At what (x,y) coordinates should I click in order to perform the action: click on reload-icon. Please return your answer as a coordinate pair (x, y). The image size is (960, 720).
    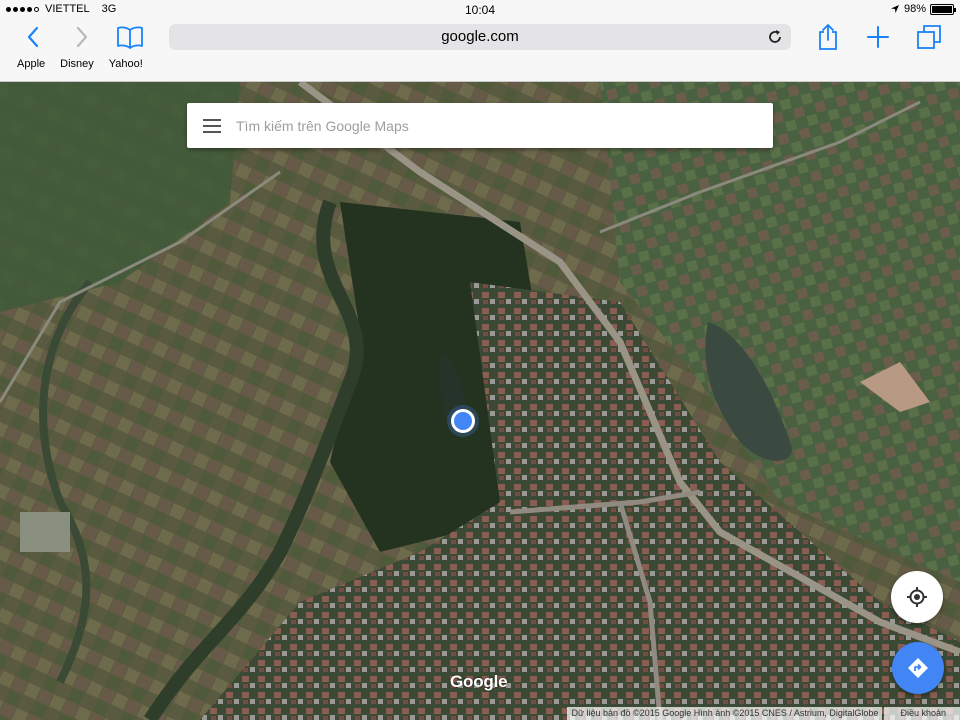
    Looking at the image, I should click on (775, 37).